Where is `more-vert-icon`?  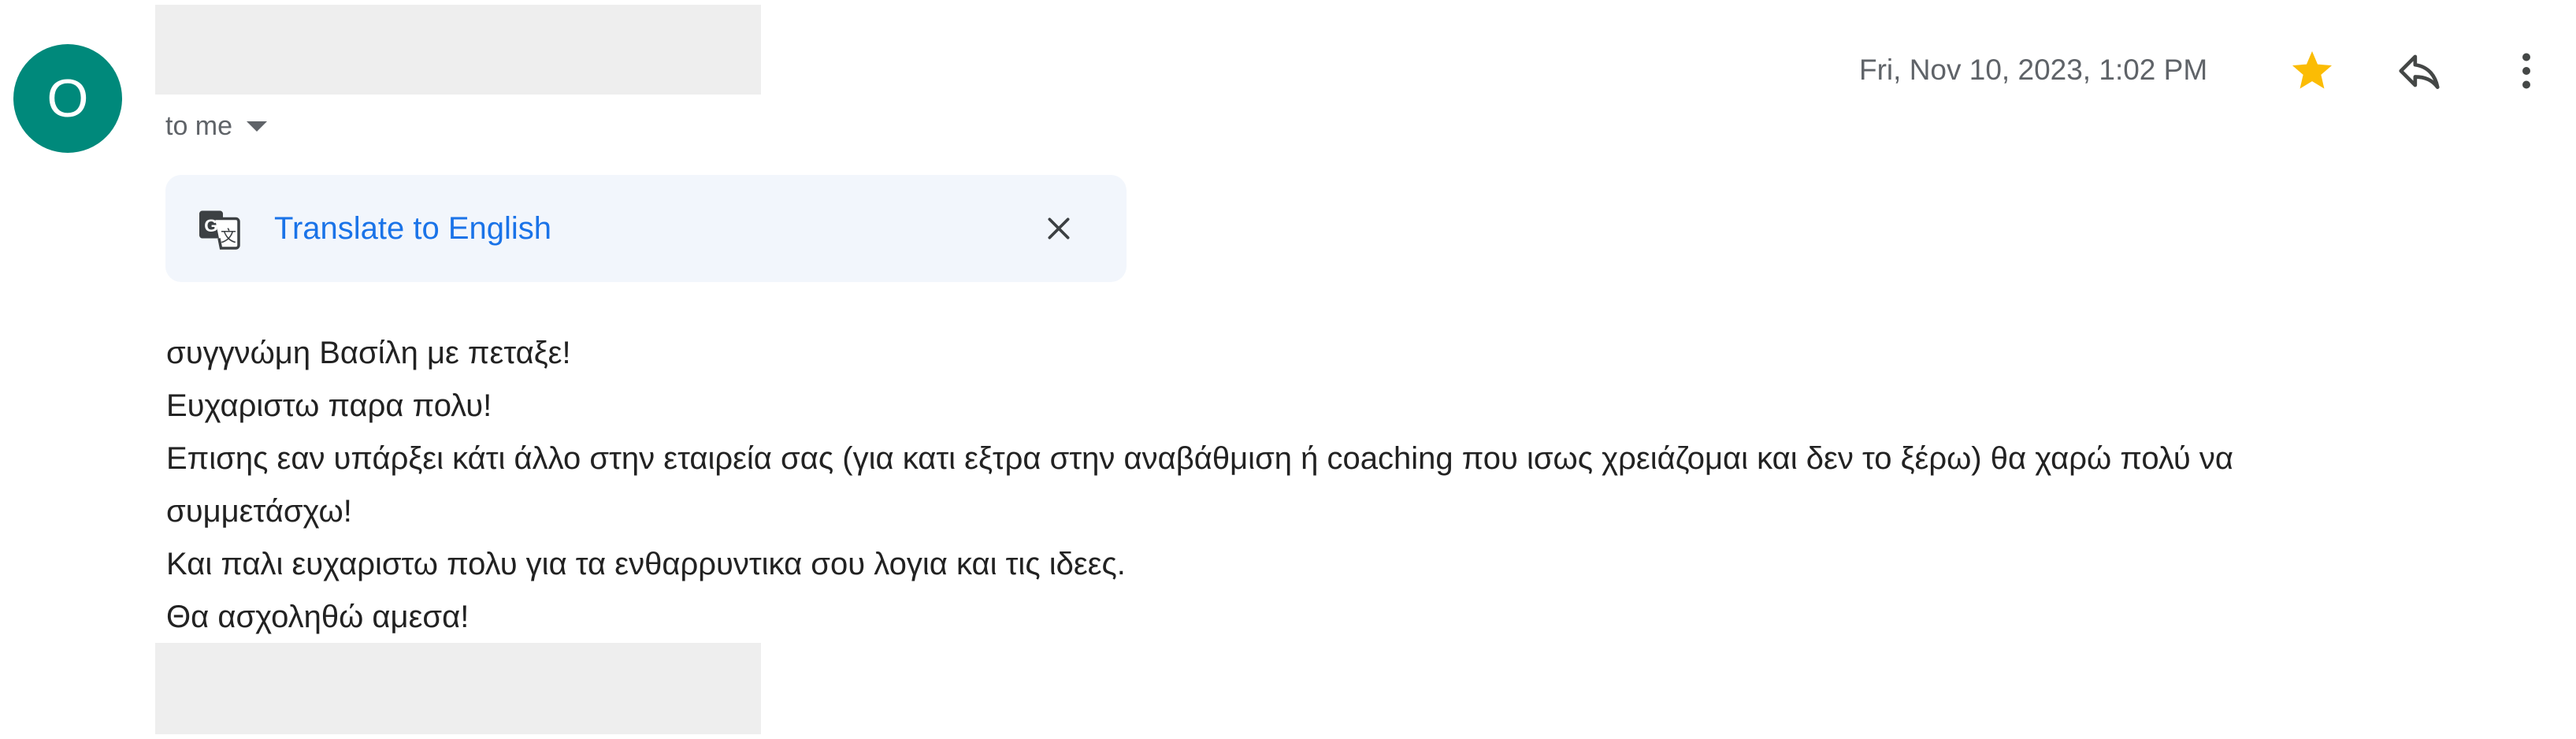 more-vert-icon is located at coordinates (2526, 71).